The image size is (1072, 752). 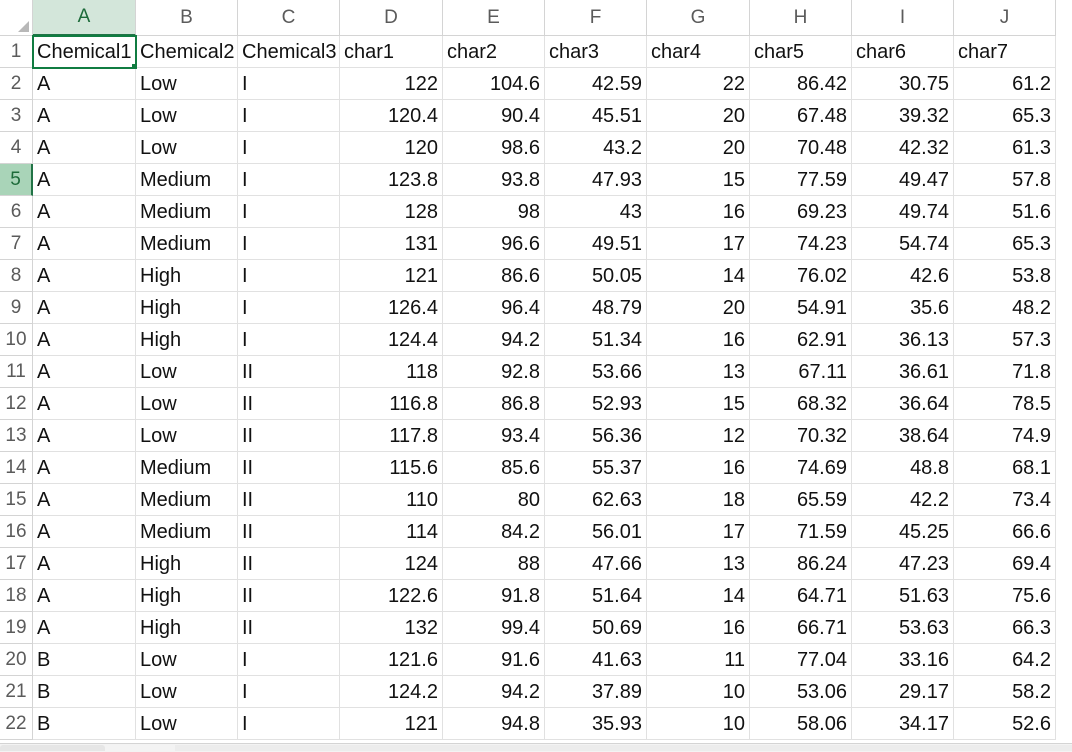 What do you see at coordinates (52, 748) in the screenshot?
I see `sheet-tab` at bounding box center [52, 748].